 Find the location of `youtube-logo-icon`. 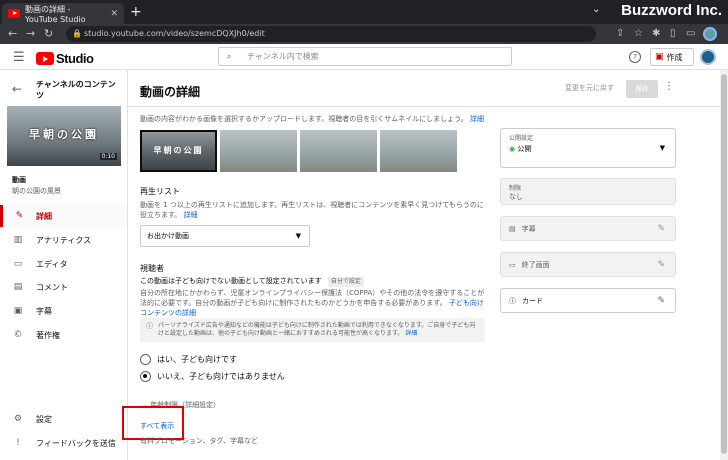

youtube-logo-icon is located at coordinates (45, 58).